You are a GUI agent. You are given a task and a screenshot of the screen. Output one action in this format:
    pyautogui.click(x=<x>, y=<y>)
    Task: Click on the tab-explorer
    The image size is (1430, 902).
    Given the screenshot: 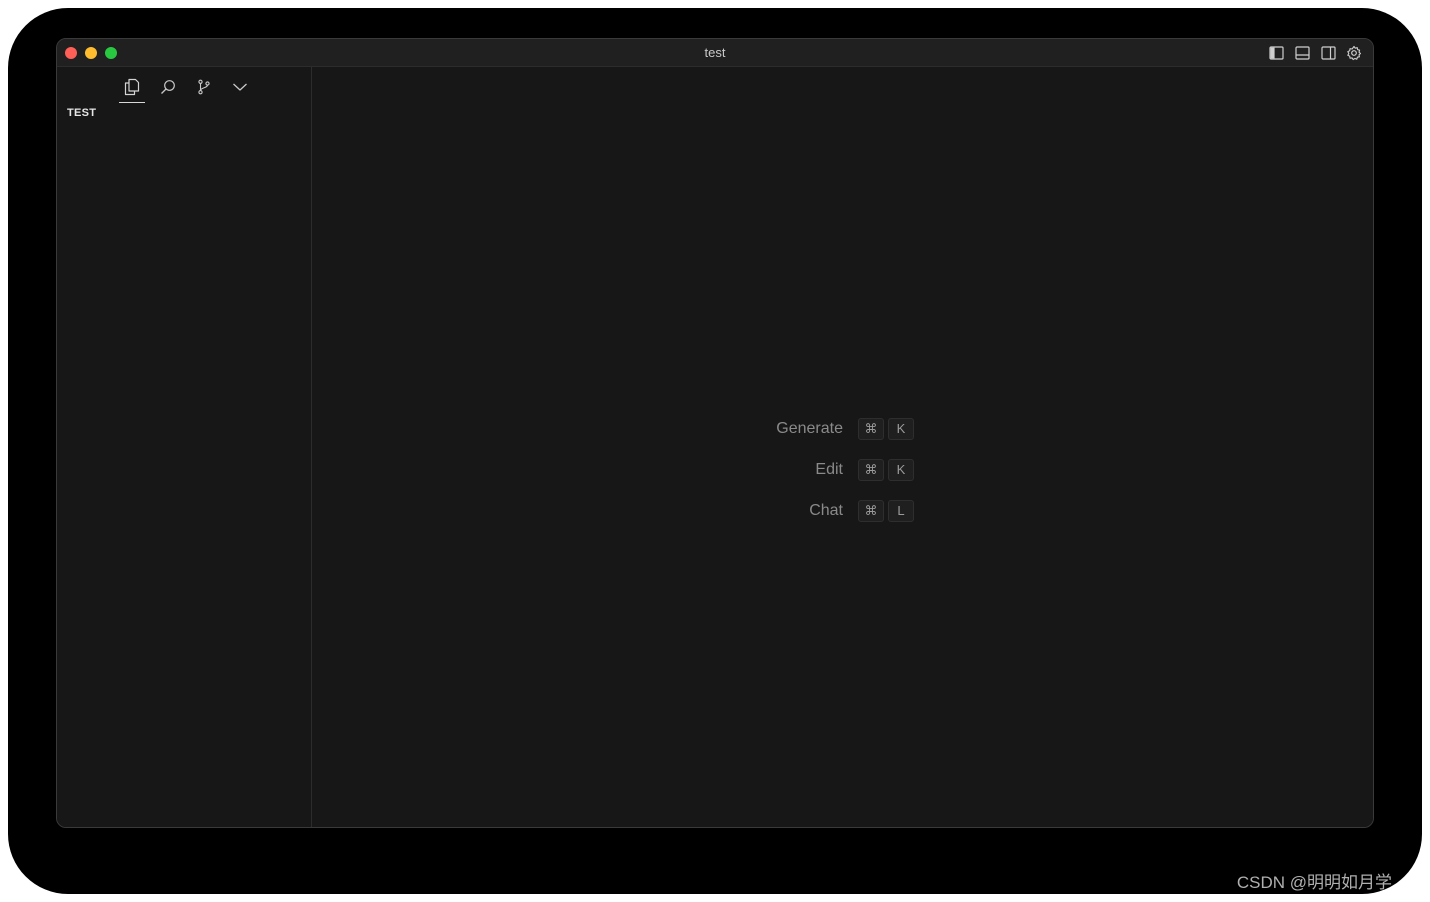 What is the action you would take?
    pyautogui.click(x=132, y=88)
    